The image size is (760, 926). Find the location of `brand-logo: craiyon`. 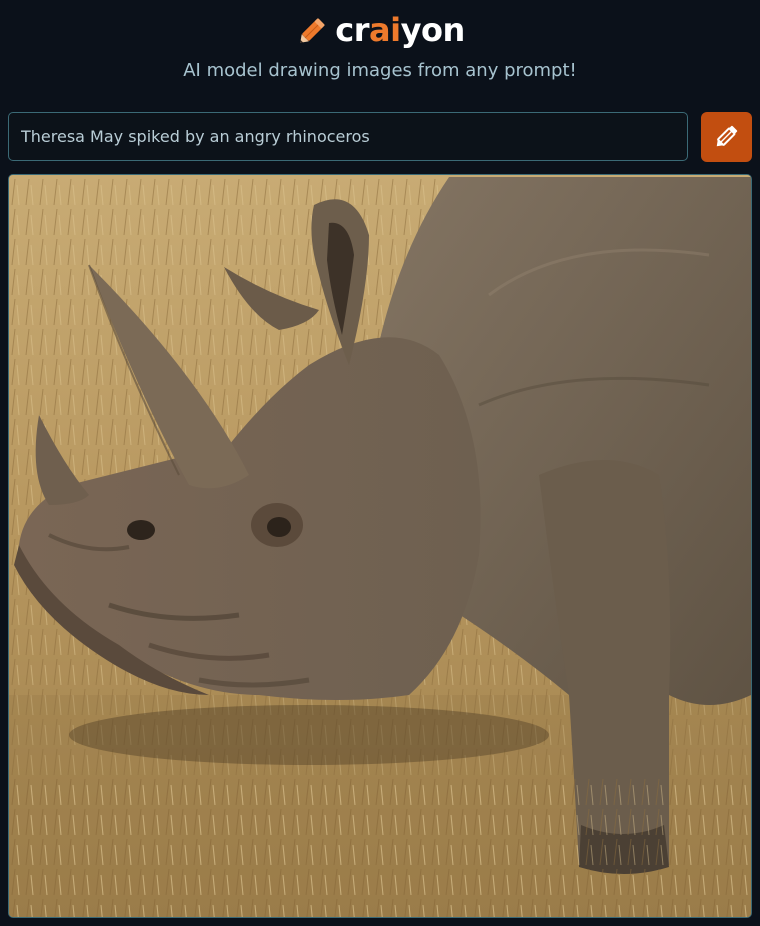

brand-logo: craiyon is located at coordinates (380, 30).